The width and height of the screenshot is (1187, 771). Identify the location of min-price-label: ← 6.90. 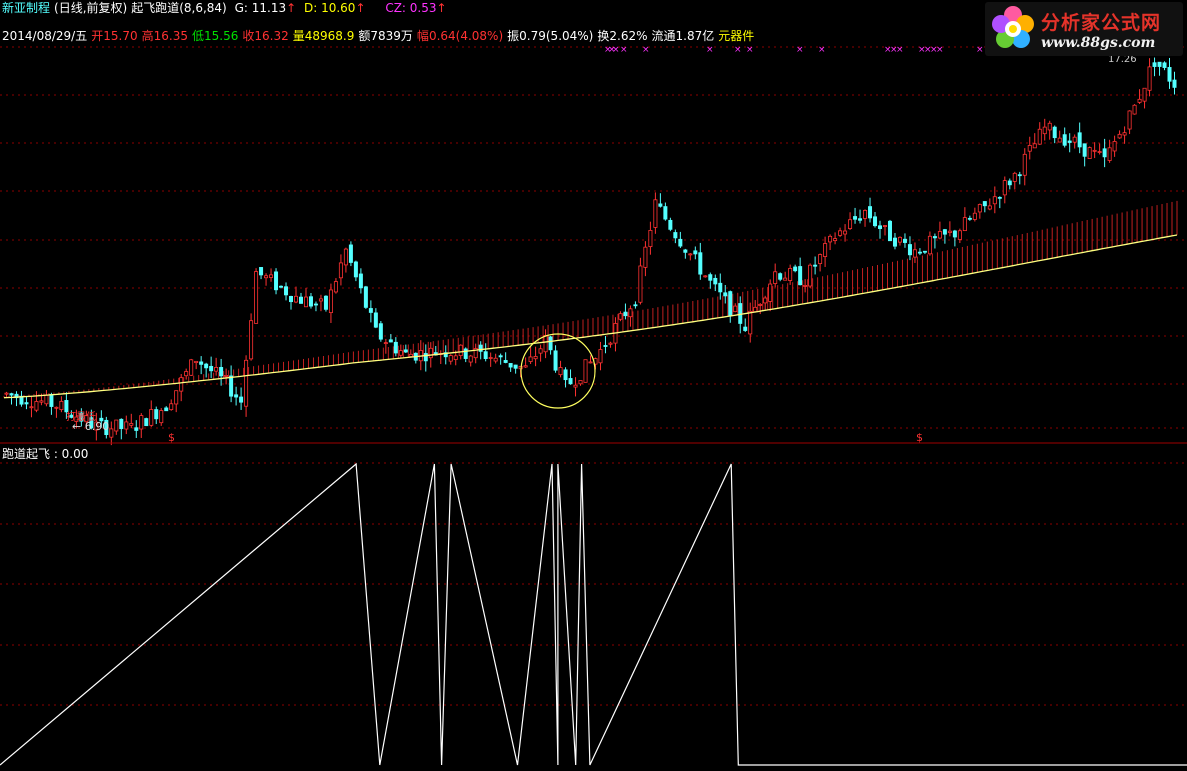
(90, 426).